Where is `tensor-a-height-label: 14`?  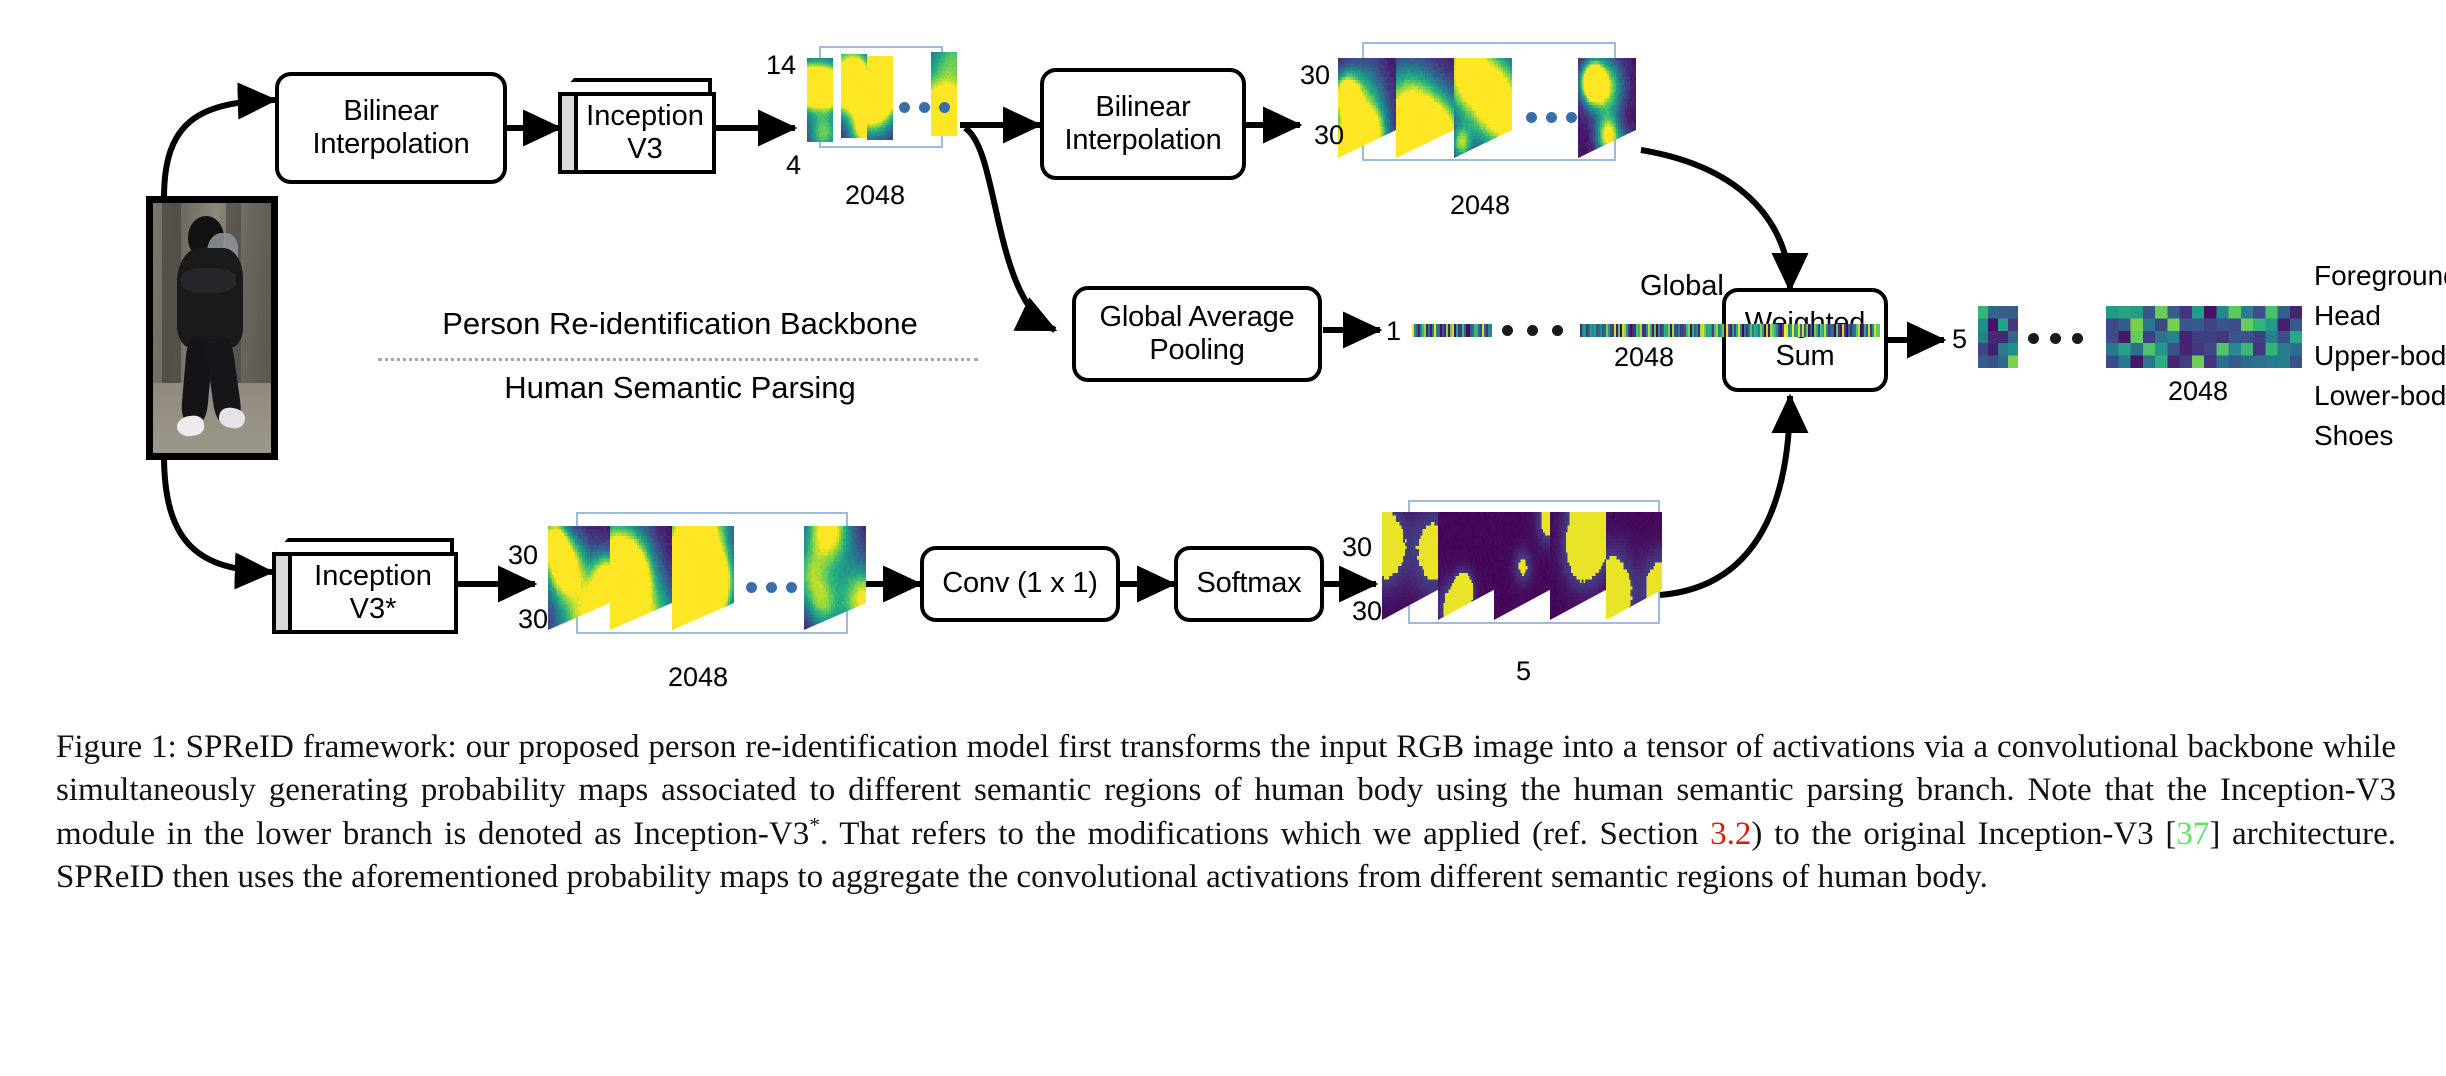 tensor-a-height-label: 14 is located at coordinates (781, 65).